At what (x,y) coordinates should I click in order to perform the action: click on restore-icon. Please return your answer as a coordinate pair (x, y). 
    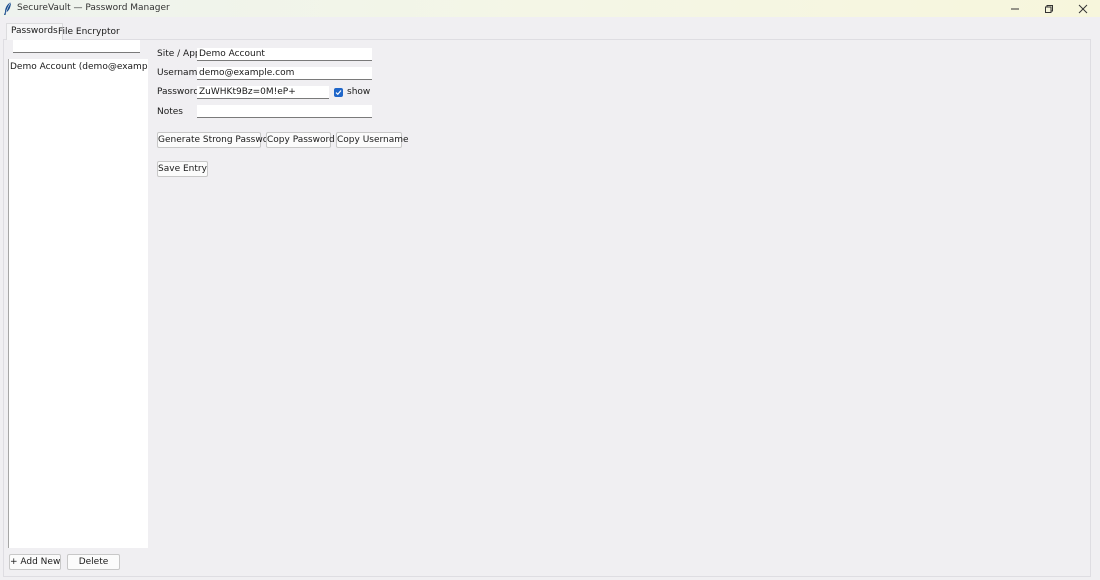
    Looking at the image, I should click on (1049, 8).